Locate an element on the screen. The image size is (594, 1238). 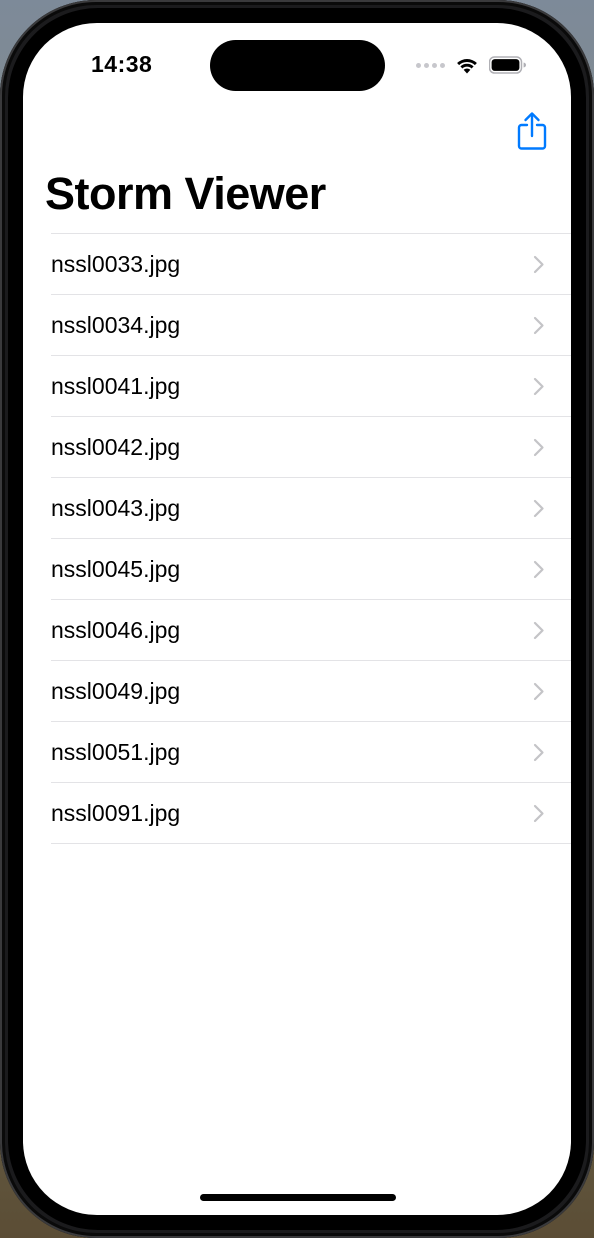
list-item-label: nssl0041.jpg is located at coordinates (116, 386).